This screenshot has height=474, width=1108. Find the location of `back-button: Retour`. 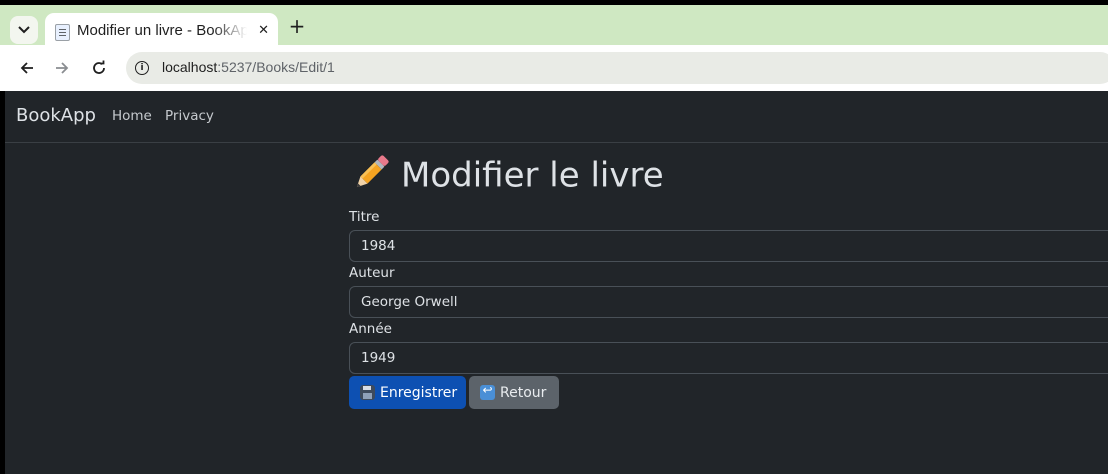

back-button: Retour is located at coordinates (514, 392).